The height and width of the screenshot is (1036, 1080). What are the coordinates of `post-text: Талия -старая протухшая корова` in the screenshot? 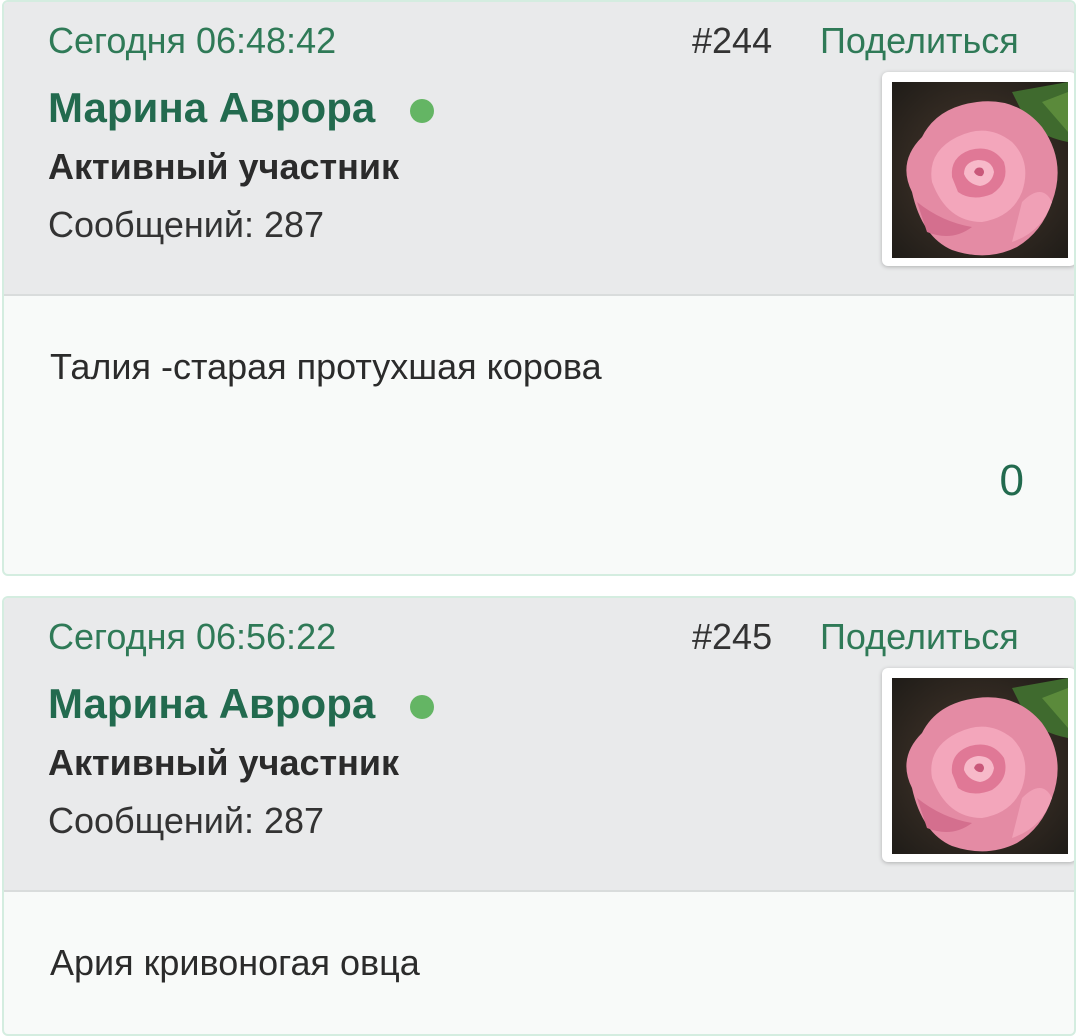 It's located at (326, 366).